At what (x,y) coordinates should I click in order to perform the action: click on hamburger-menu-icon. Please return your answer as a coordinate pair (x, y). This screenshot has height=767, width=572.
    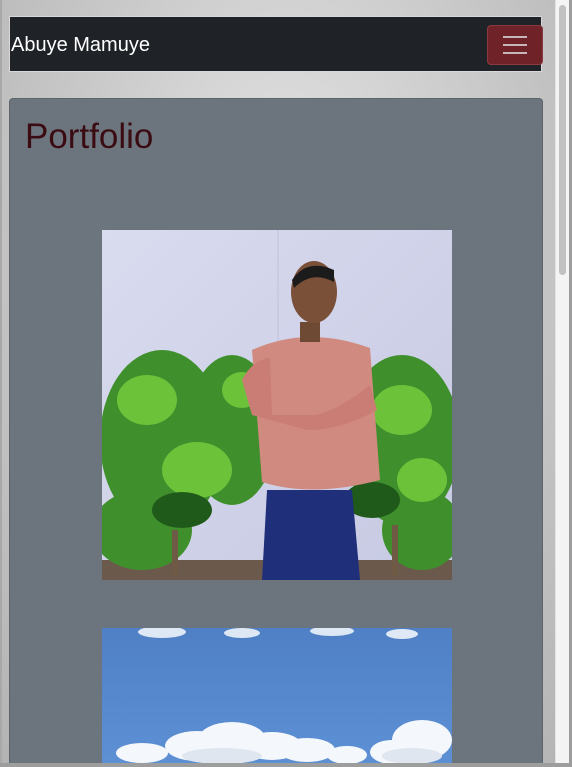
    Looking at the image, I should click on (515, 45).